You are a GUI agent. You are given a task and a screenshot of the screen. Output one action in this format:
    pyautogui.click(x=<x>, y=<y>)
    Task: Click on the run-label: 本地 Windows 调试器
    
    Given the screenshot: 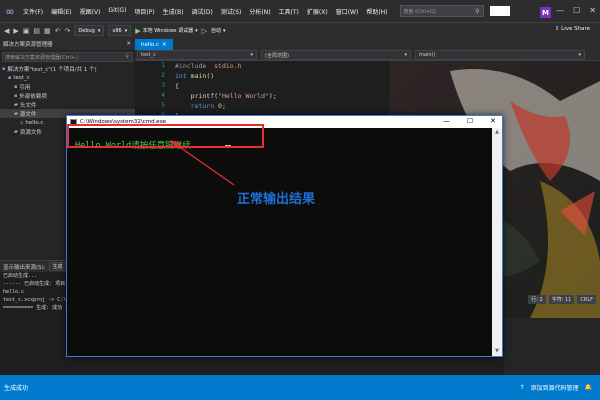 What is the action you would take?
    pyautogui.click(x=168, y=31)
    